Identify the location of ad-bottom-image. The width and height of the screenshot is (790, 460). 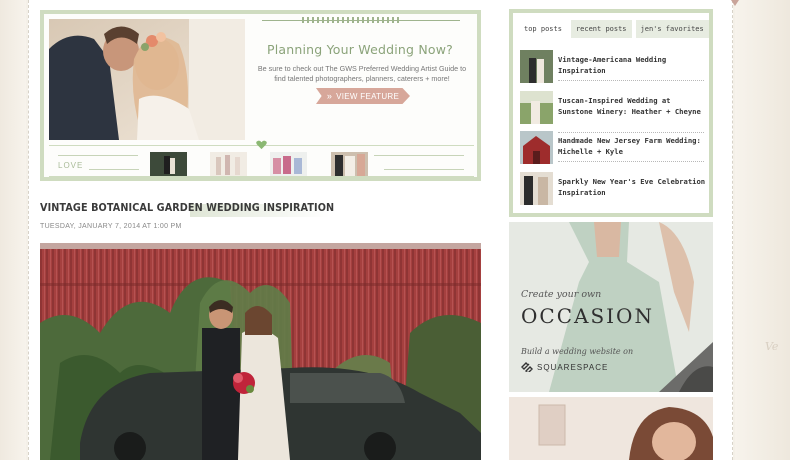
(611, 428).